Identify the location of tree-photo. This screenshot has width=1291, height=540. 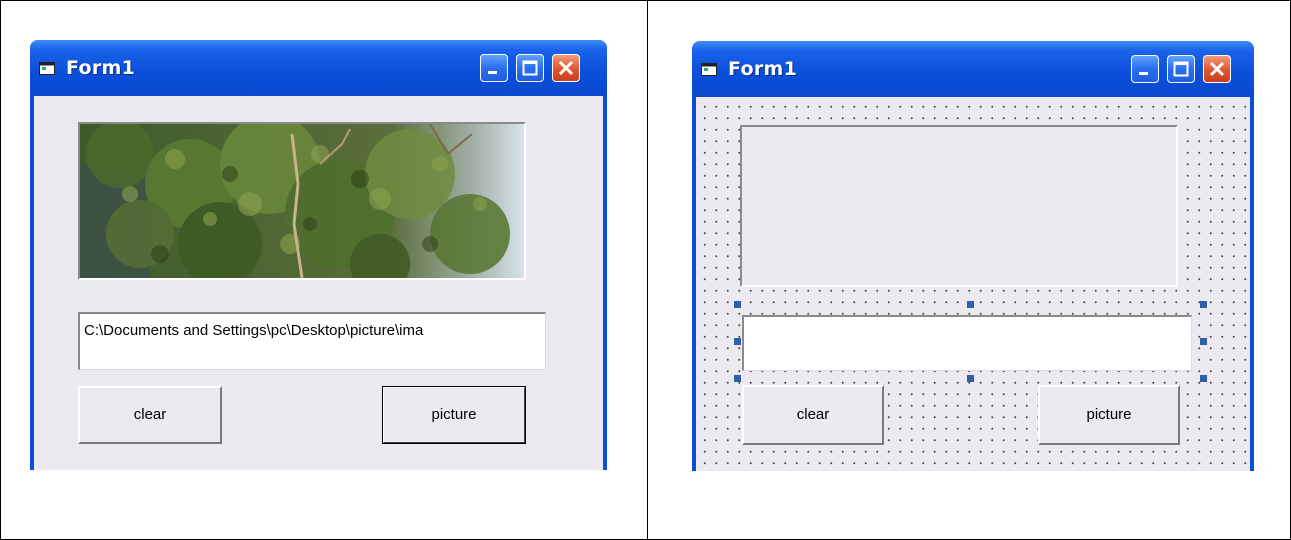
(302, 201).